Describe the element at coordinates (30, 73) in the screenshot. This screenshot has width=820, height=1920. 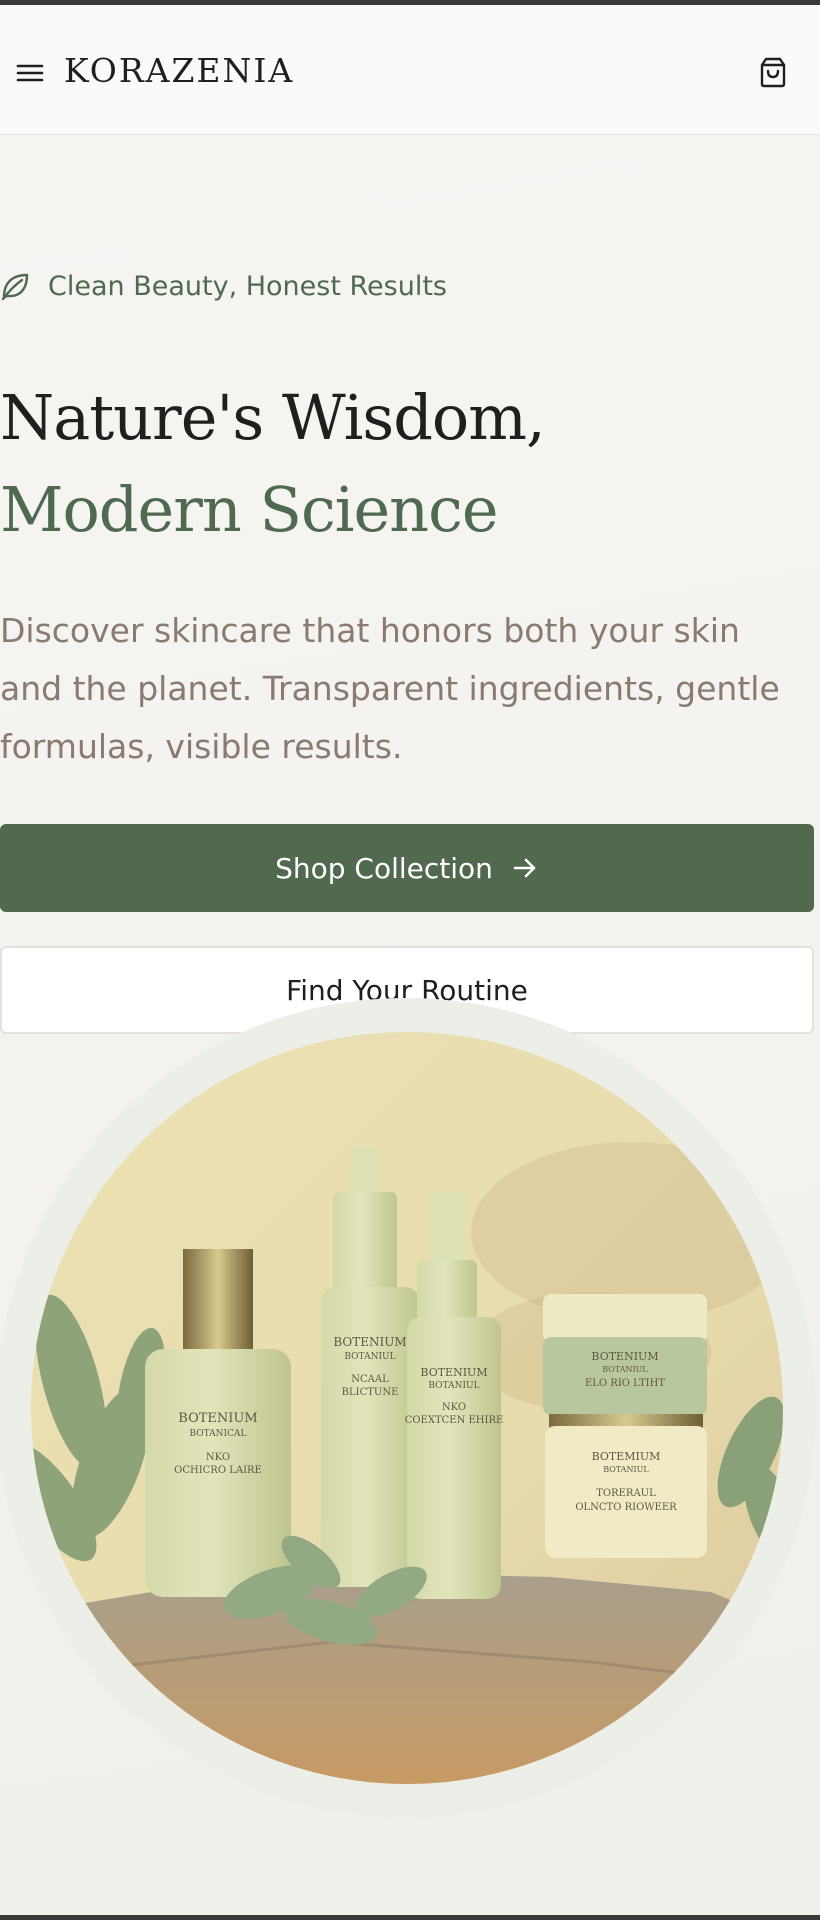
I see `hamburger-menu-icon` at that location.